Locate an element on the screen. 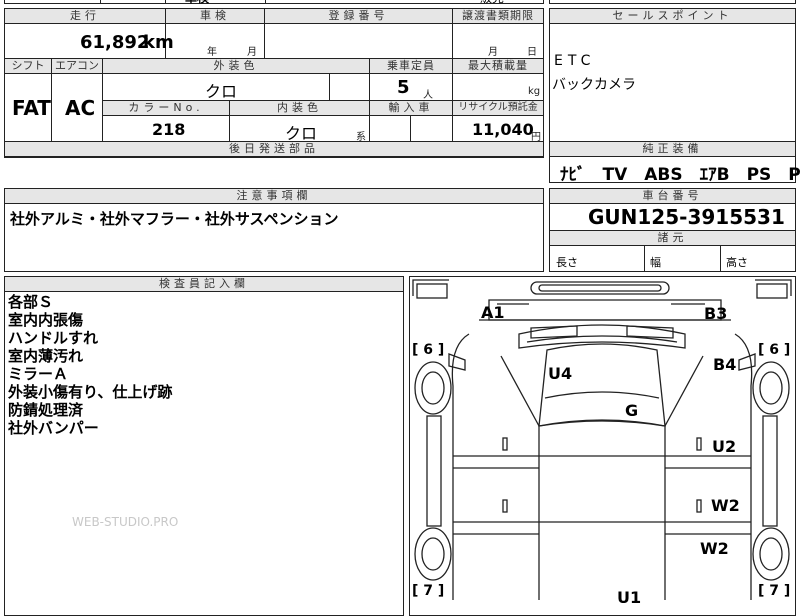  note-line: 各部Ｓ is located at coordinates (31, 302).